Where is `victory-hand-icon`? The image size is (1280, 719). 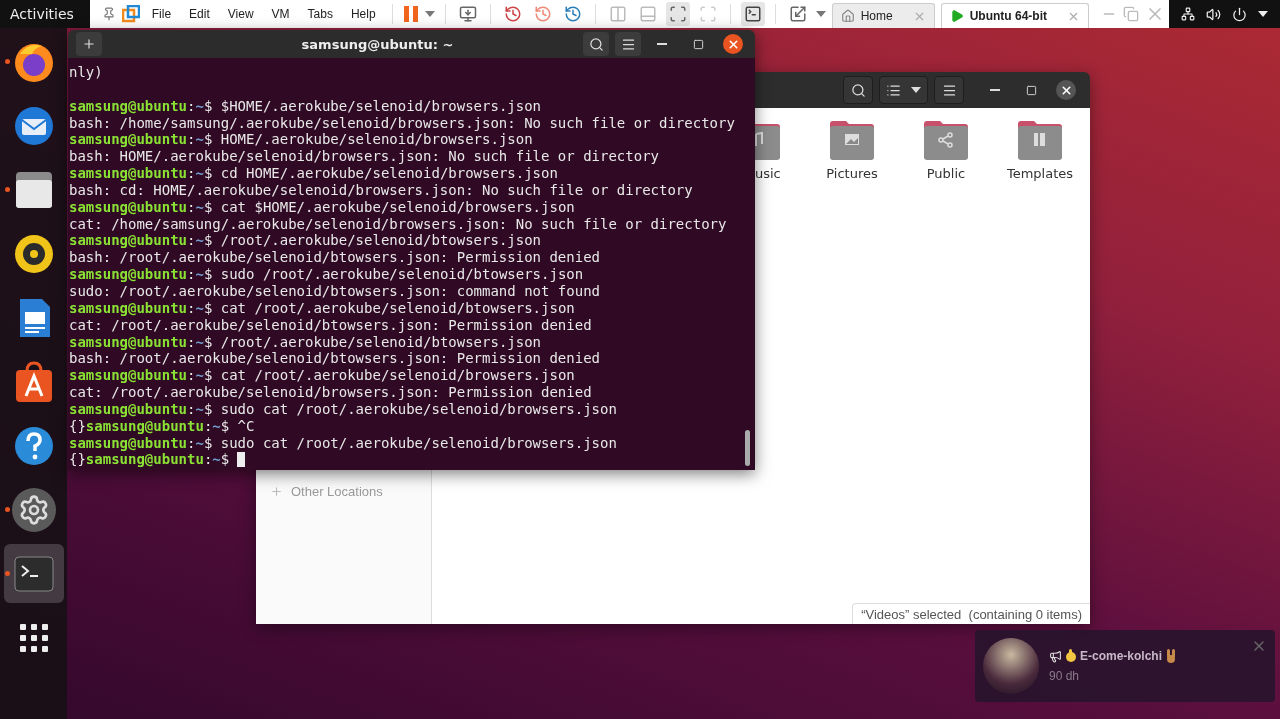 victory-hand-icon is located at coordinates (1171, 656).